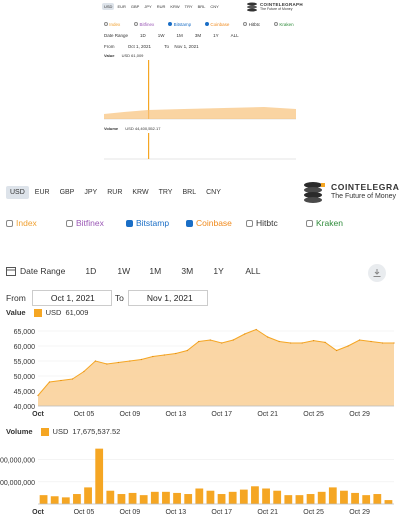 The height and width of the screenshot is (520, 400). Describe the element at coordinates (161, 35) in the screenshot. I see `thumb-btn-1w: 1W` at that location.